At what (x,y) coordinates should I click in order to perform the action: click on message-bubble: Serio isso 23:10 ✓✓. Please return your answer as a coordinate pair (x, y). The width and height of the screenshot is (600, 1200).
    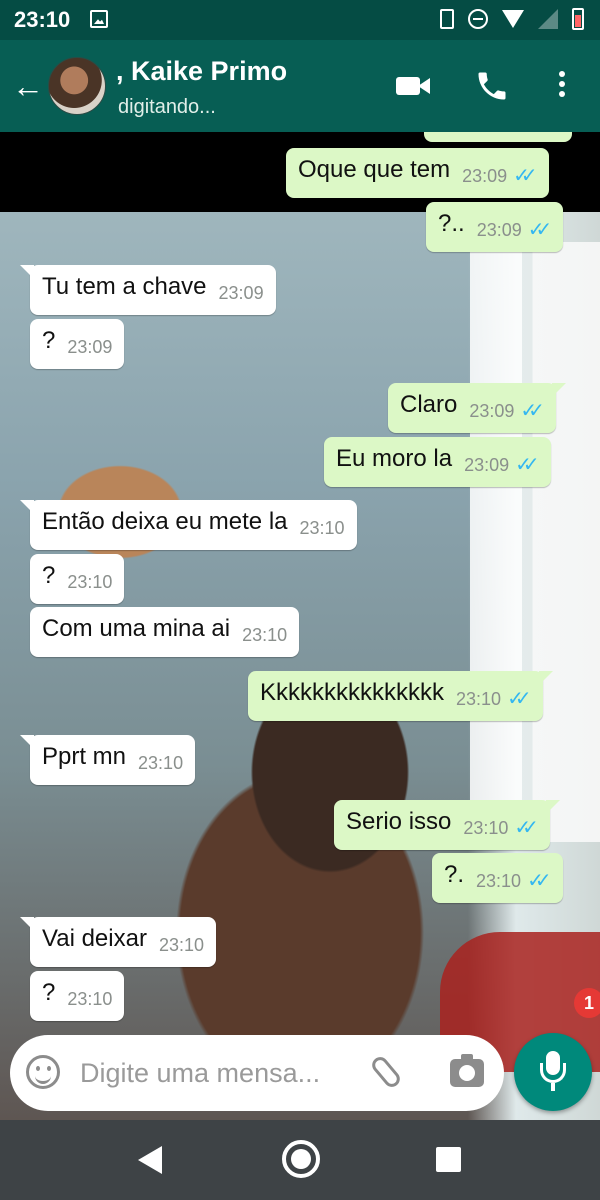
    Looking at the image, I should click on (447, 825).